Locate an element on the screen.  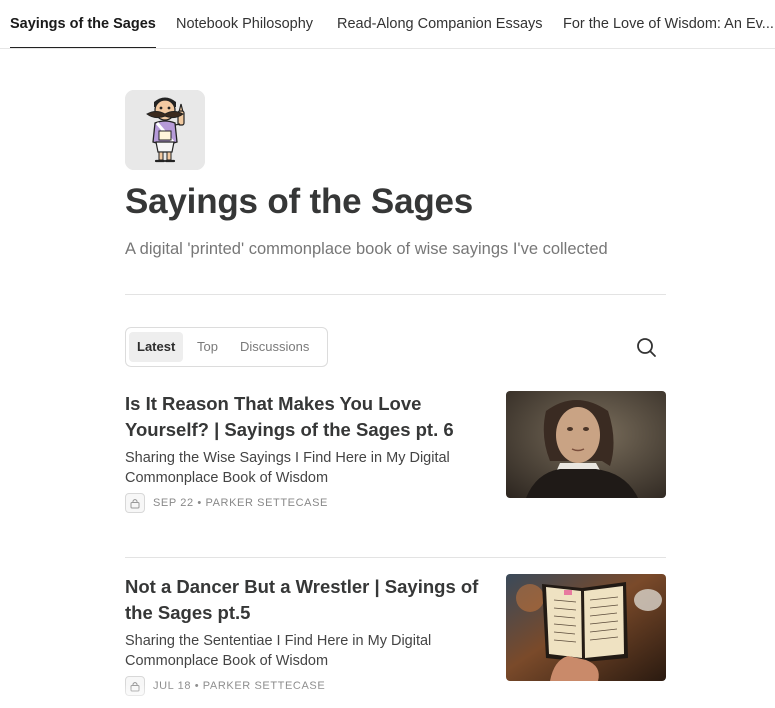
search-icon is located at coordinates (646, 347).